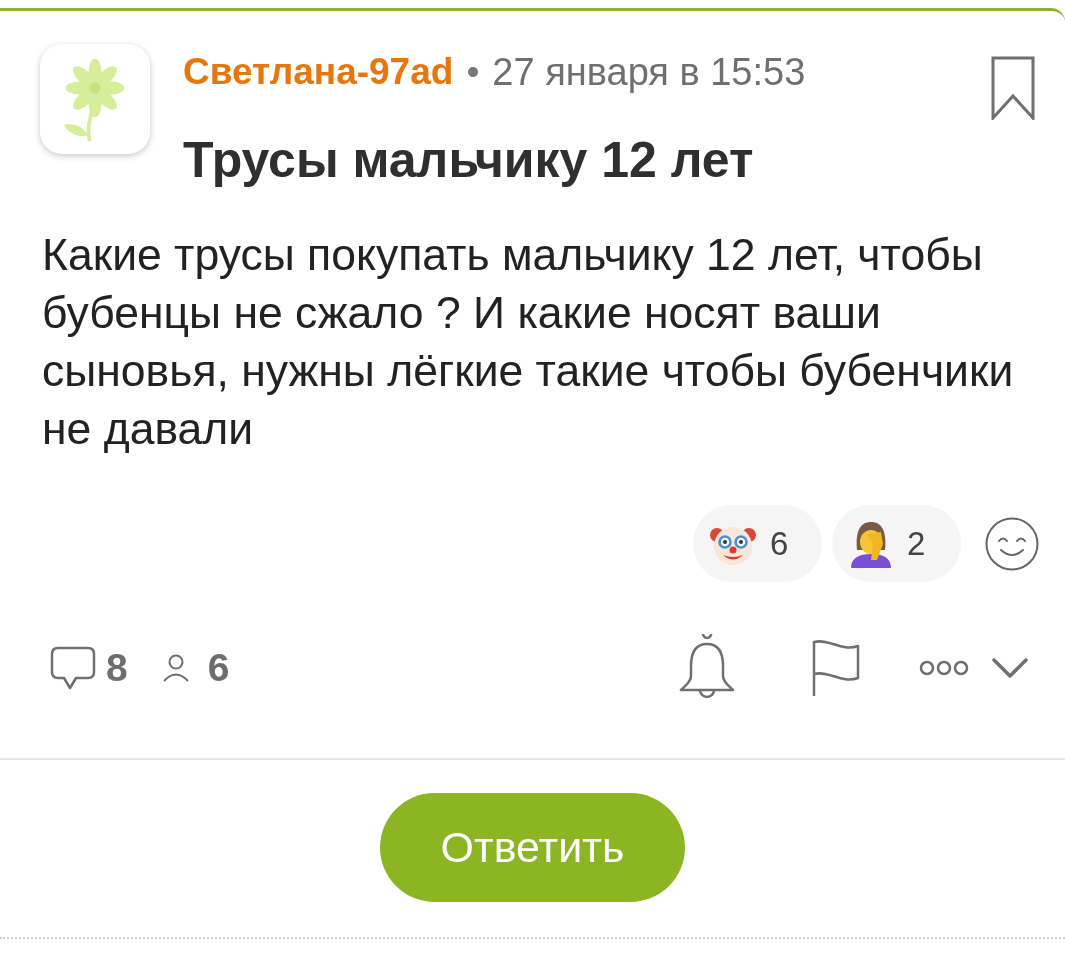 The height and width of the screenshot is (970, 1065). What do you see at coordinates (1012, 543) in the screenshot?
I see `smiley-icon` at bounding box center [1012, 543].